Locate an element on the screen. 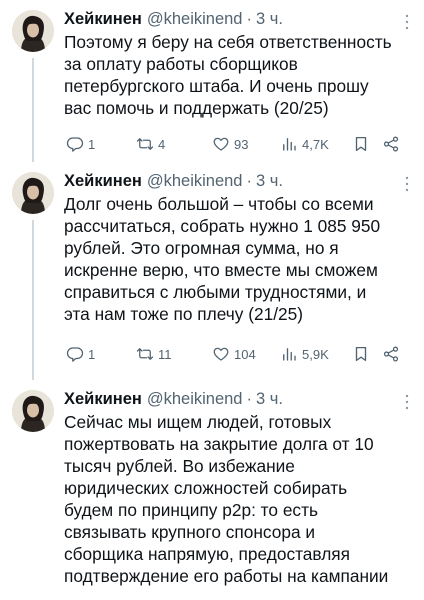 This screenshot has height=600, width=424. action-bar: 1 4 93 4,7K is located at coordinates (238, 144).